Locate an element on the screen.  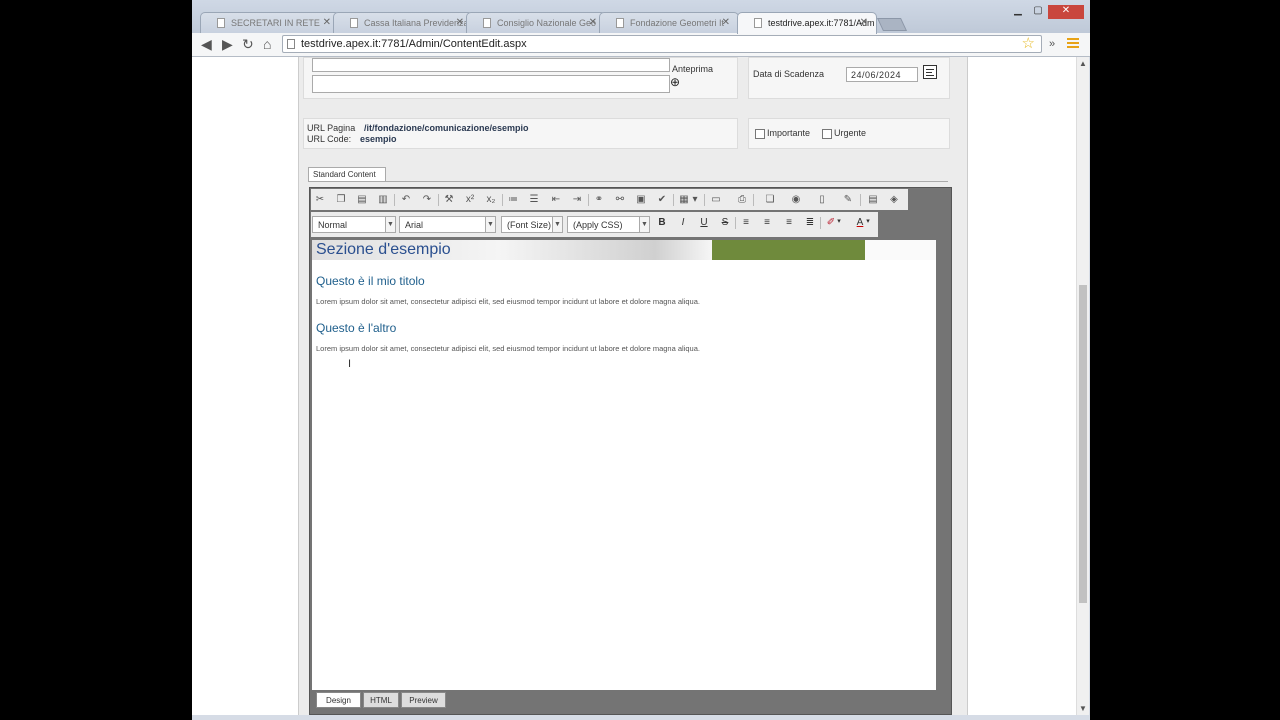
url-code-label: URL Code: is located at coordinates (329, 139).